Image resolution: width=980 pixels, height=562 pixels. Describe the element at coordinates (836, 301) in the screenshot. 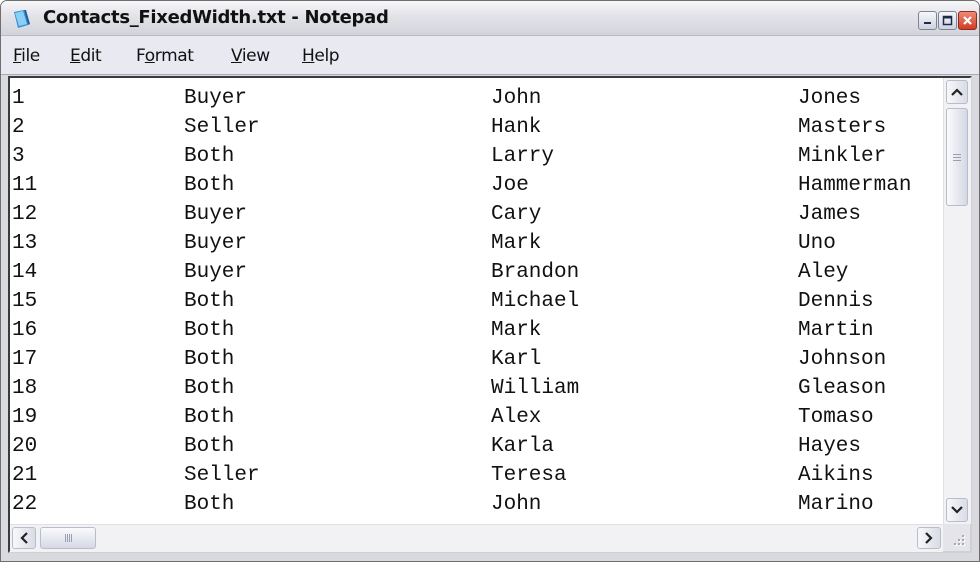

I see `last-name: Dennis` at that location.